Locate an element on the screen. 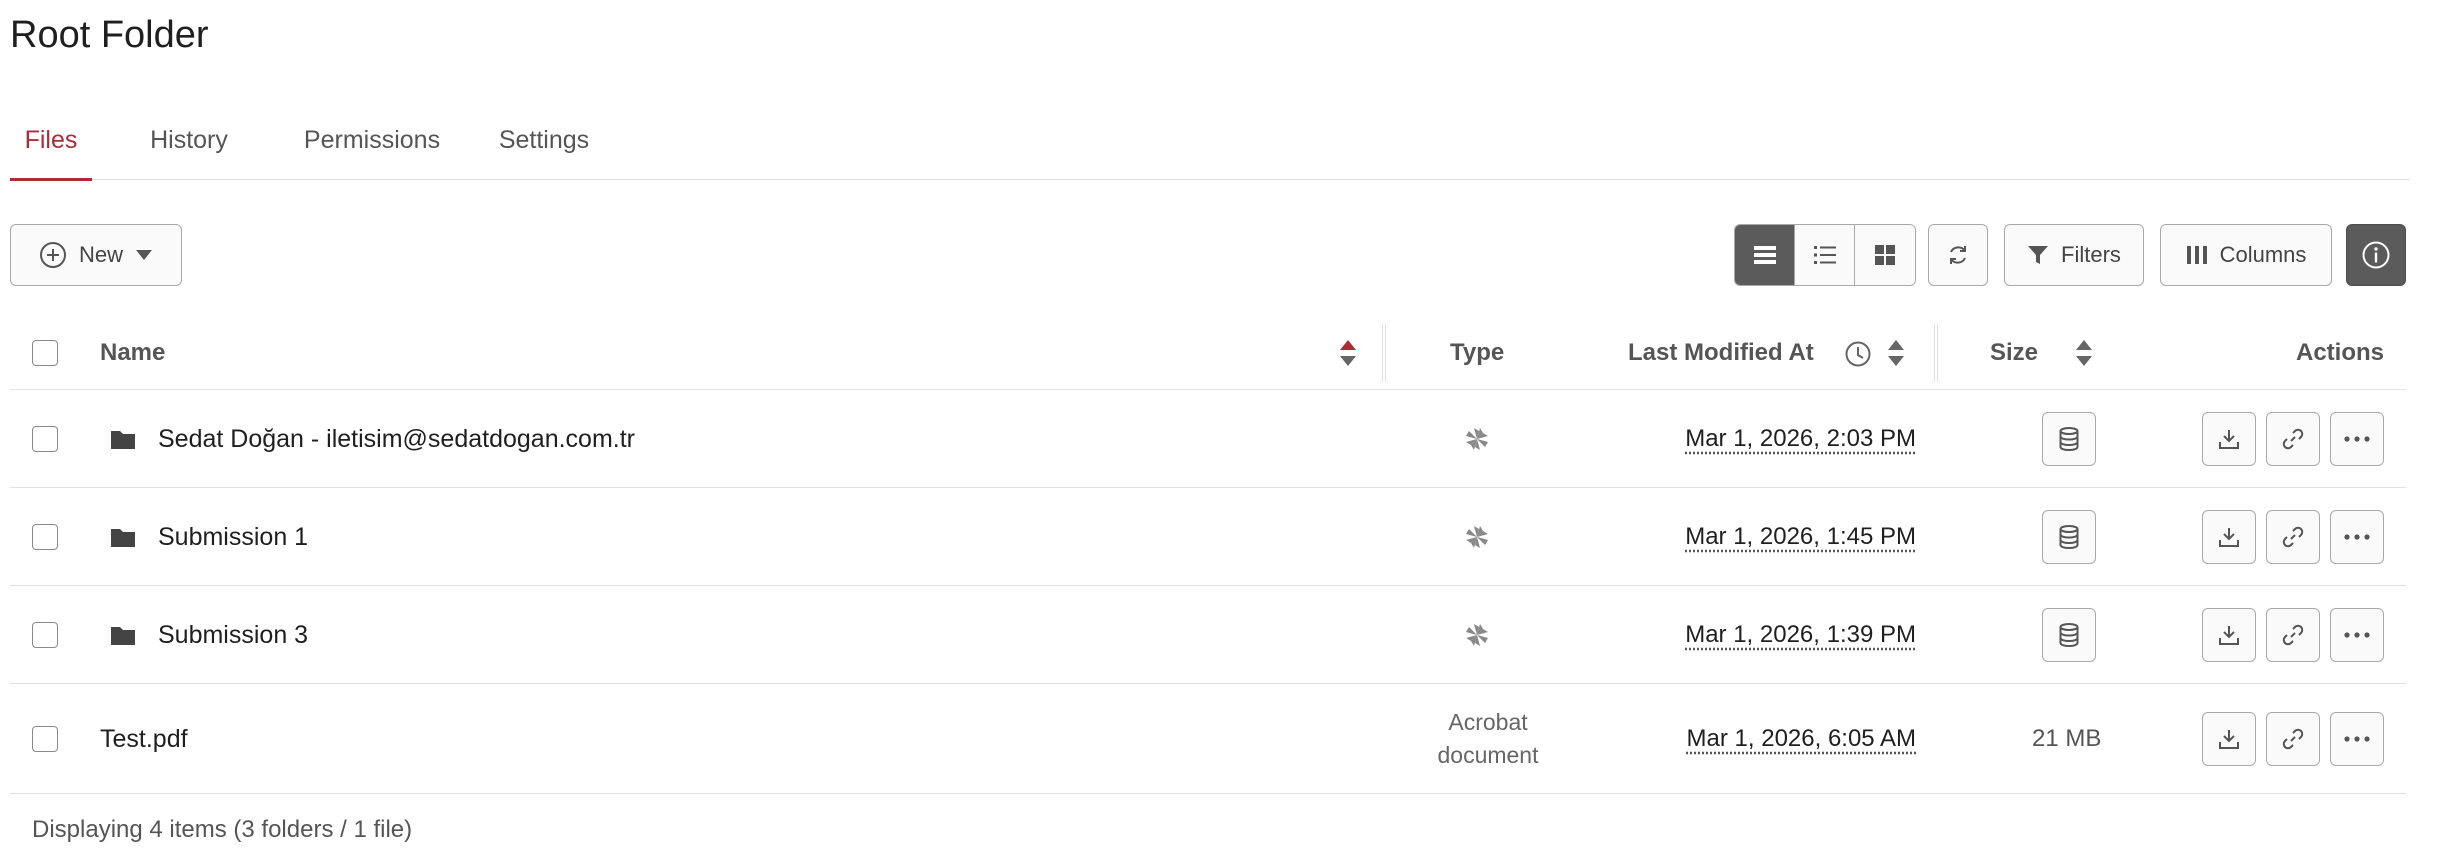  table-row: Submission 3 Mar 1, 2026, 1:39 PM is located at coordinates (1208, 635).